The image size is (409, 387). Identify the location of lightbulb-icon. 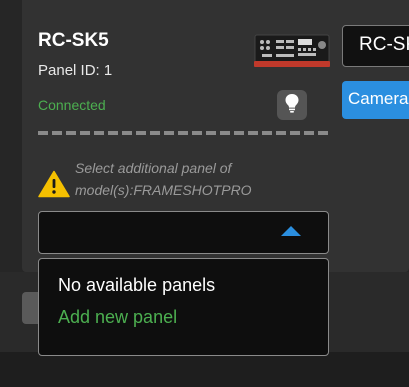
(292, 105).